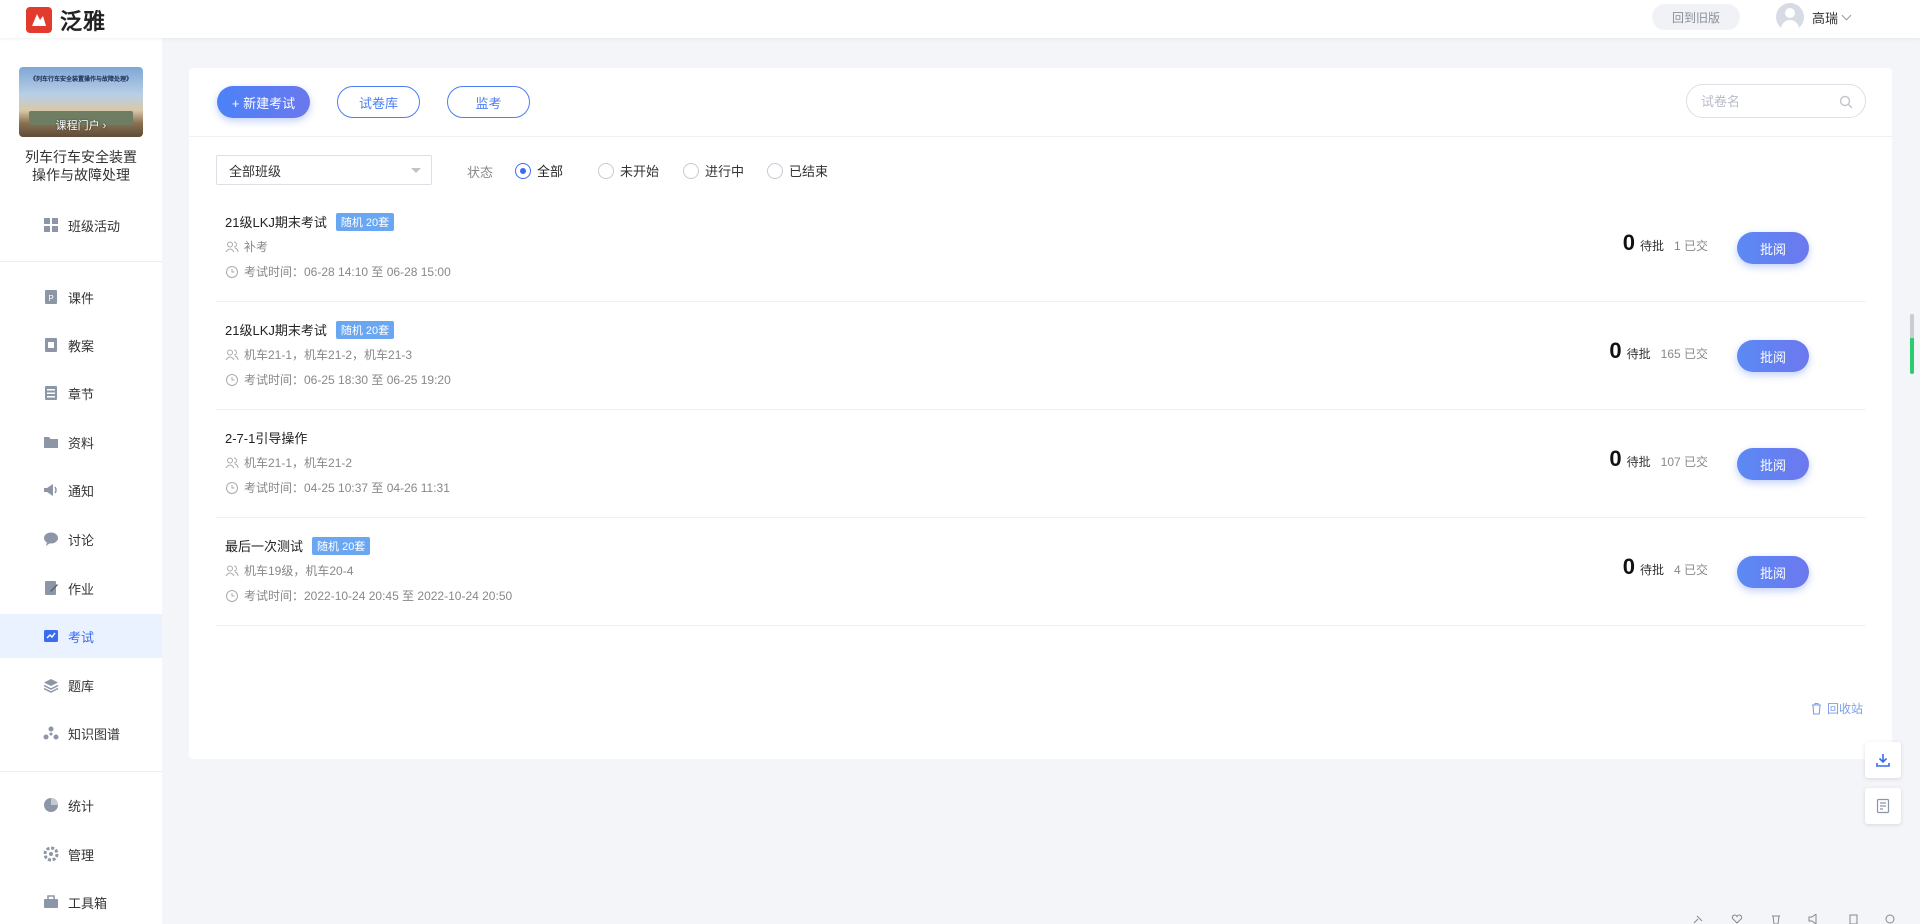 Image resolution: width=1920 pixels, height=924 pixels. I want to click on download-icon, so click(1883, 760).